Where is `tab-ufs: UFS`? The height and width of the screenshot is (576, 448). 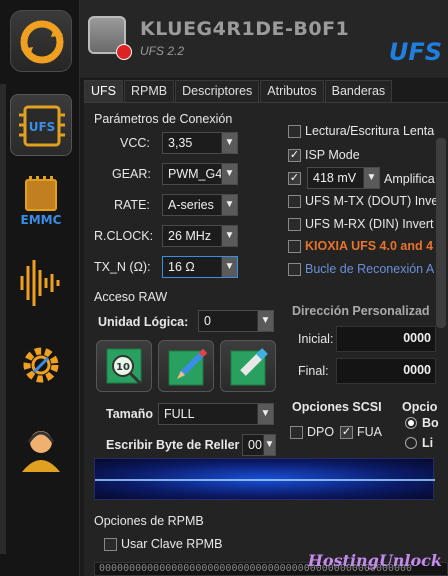
tab-ufs: UFS is located at coordinates (103, 91).